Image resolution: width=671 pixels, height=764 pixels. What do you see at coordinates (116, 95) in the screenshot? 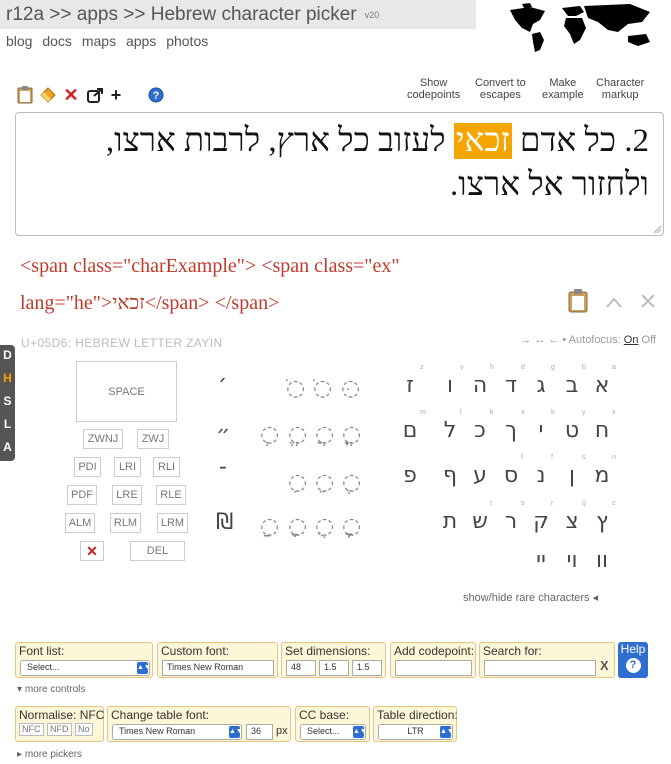
I see `plus-icon: +` at bounding box center [116, 95].